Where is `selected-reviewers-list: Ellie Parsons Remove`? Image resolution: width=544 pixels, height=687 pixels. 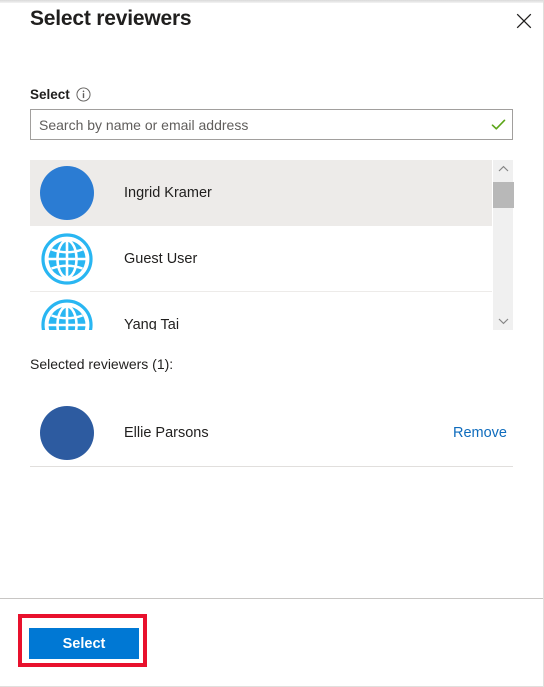
selected-reviewers-list: Ellie Parsons Remove is located at coordinates (271, 433).